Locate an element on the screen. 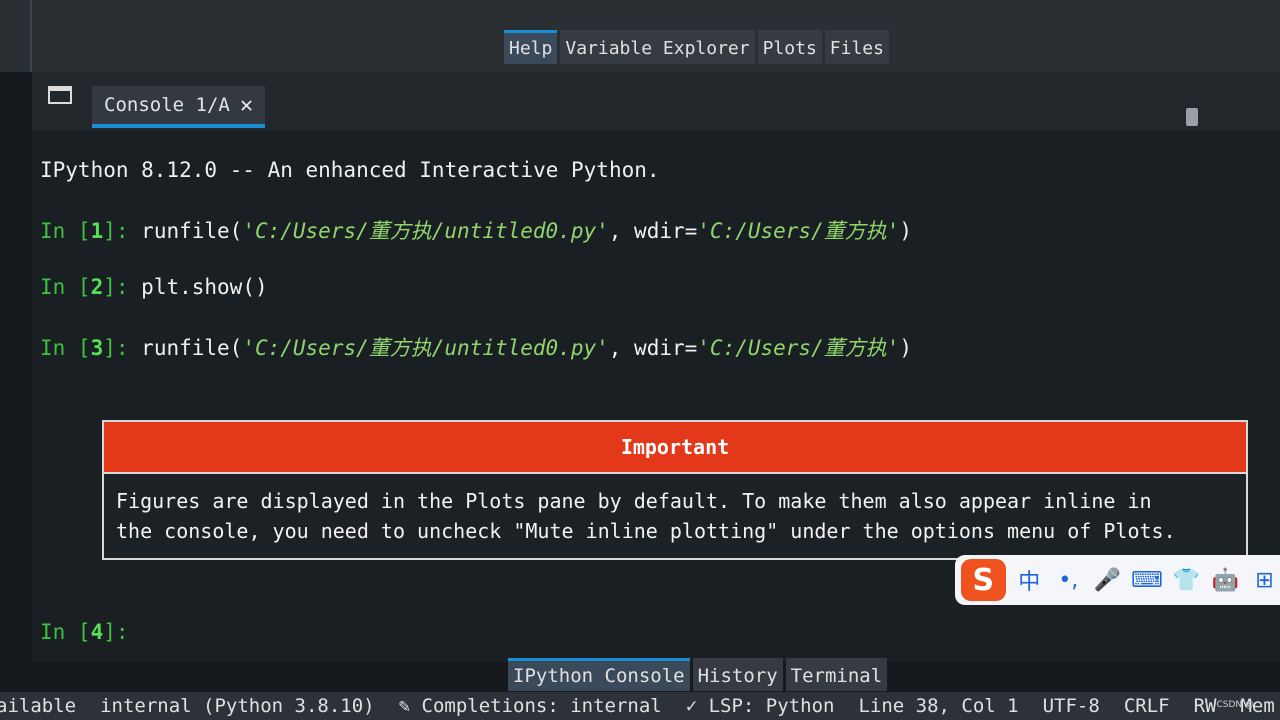 Image resolution: width=1280 pixels, height=720 pixels. status-lsp: ✓ LSP: Python is located at coordinates (760, 706).